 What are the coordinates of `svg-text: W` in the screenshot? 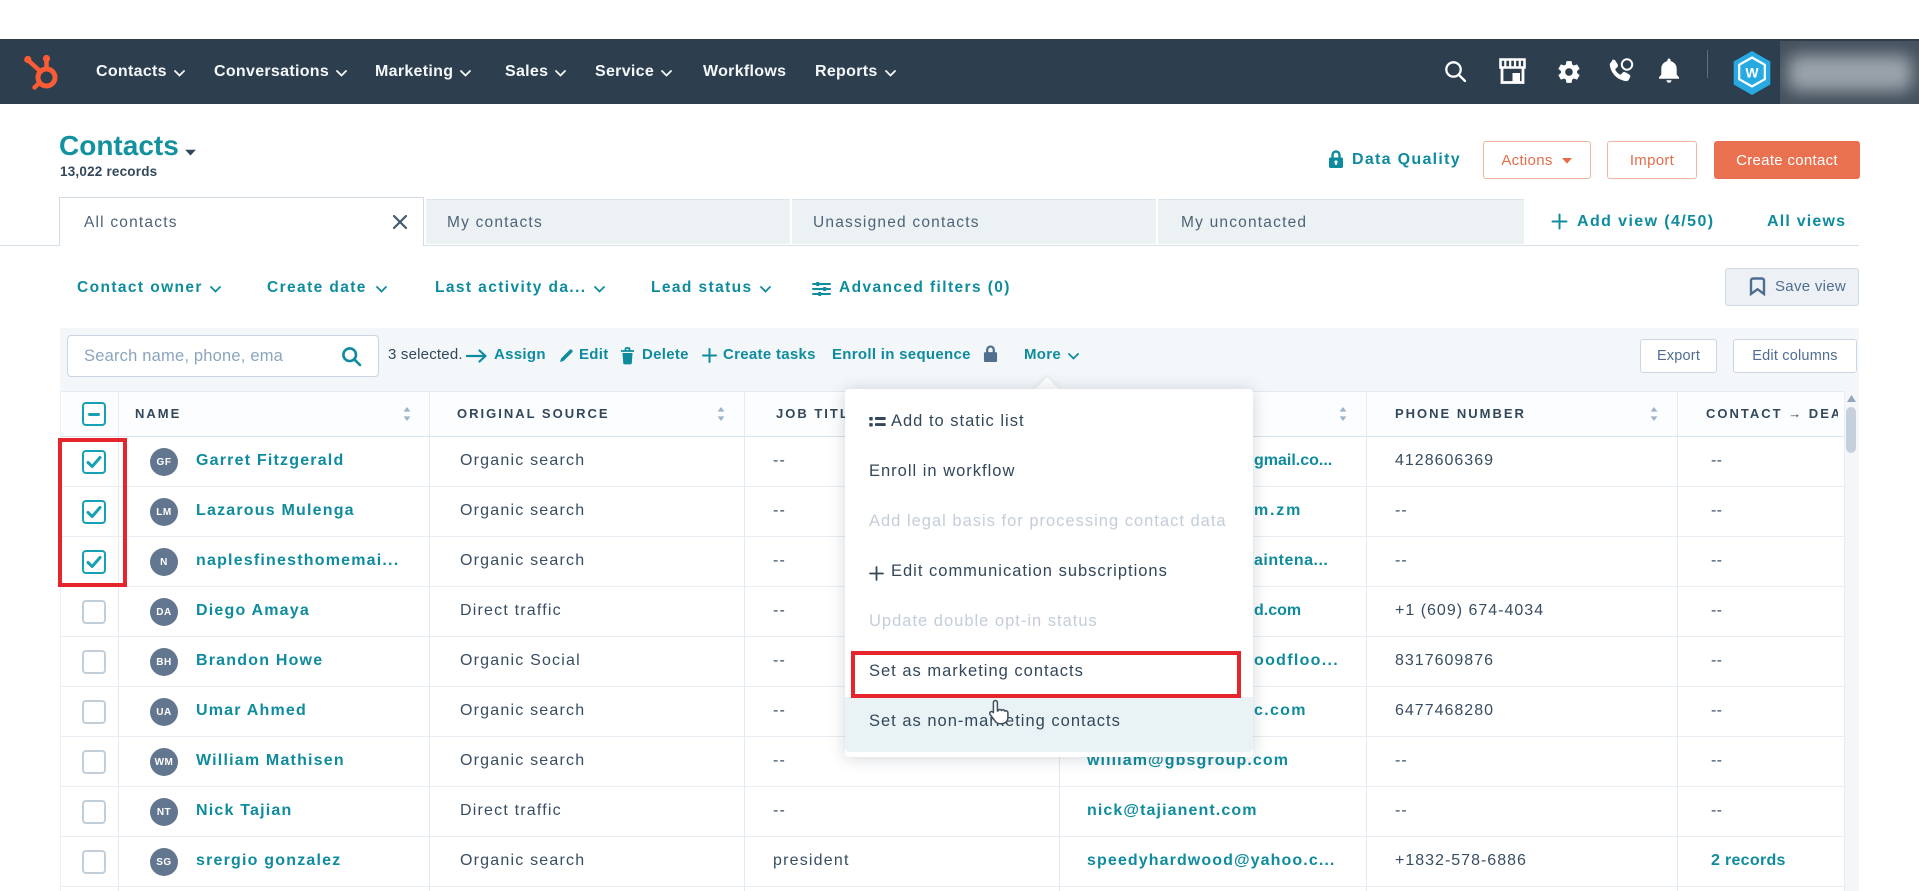 It's located at (1752, 73).